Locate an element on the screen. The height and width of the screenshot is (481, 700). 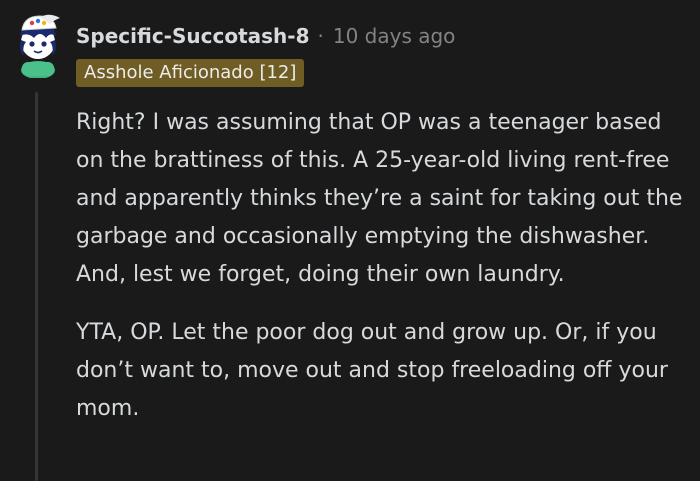
comment-header: Specific-Succotash-8 · 10 days ago is located at coordinates (265, 36).